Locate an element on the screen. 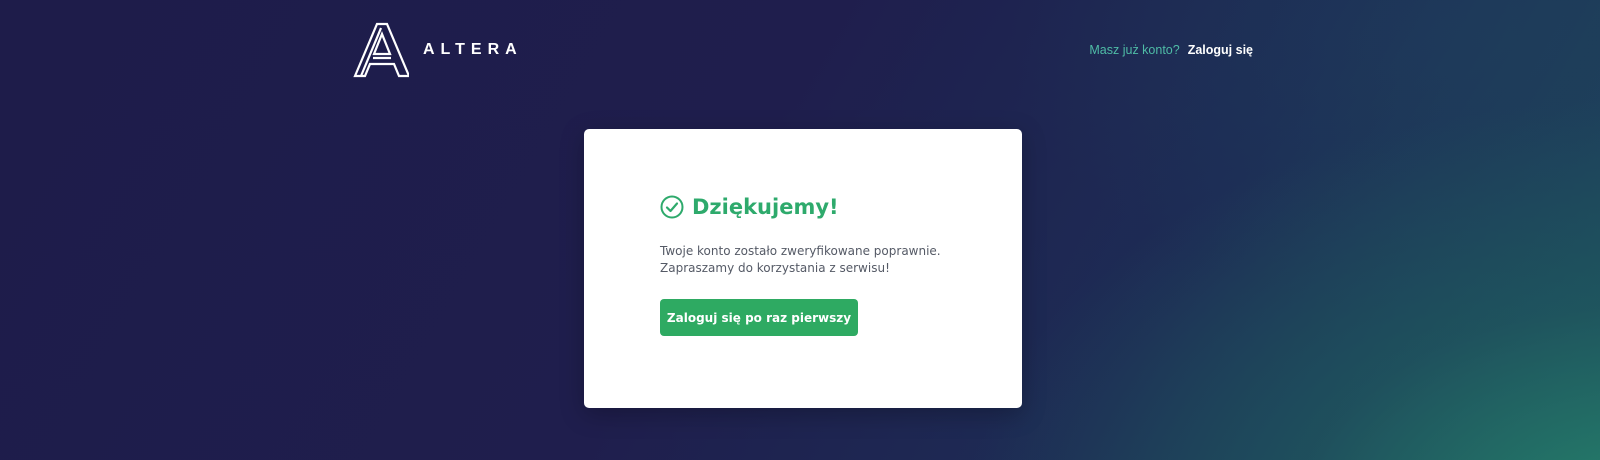 The image size is (1600, 460). logo: ALTERA is located at coordinates (438, 50).